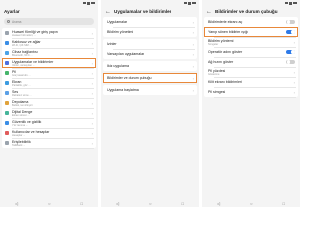 Image resolution: width=320 pixels, height=240 pixels. What do you see at coordinates (225, 52) in the screenshot?
I see `notif-setting-label: Operatör adını göster` at bounding box center [225, 52].